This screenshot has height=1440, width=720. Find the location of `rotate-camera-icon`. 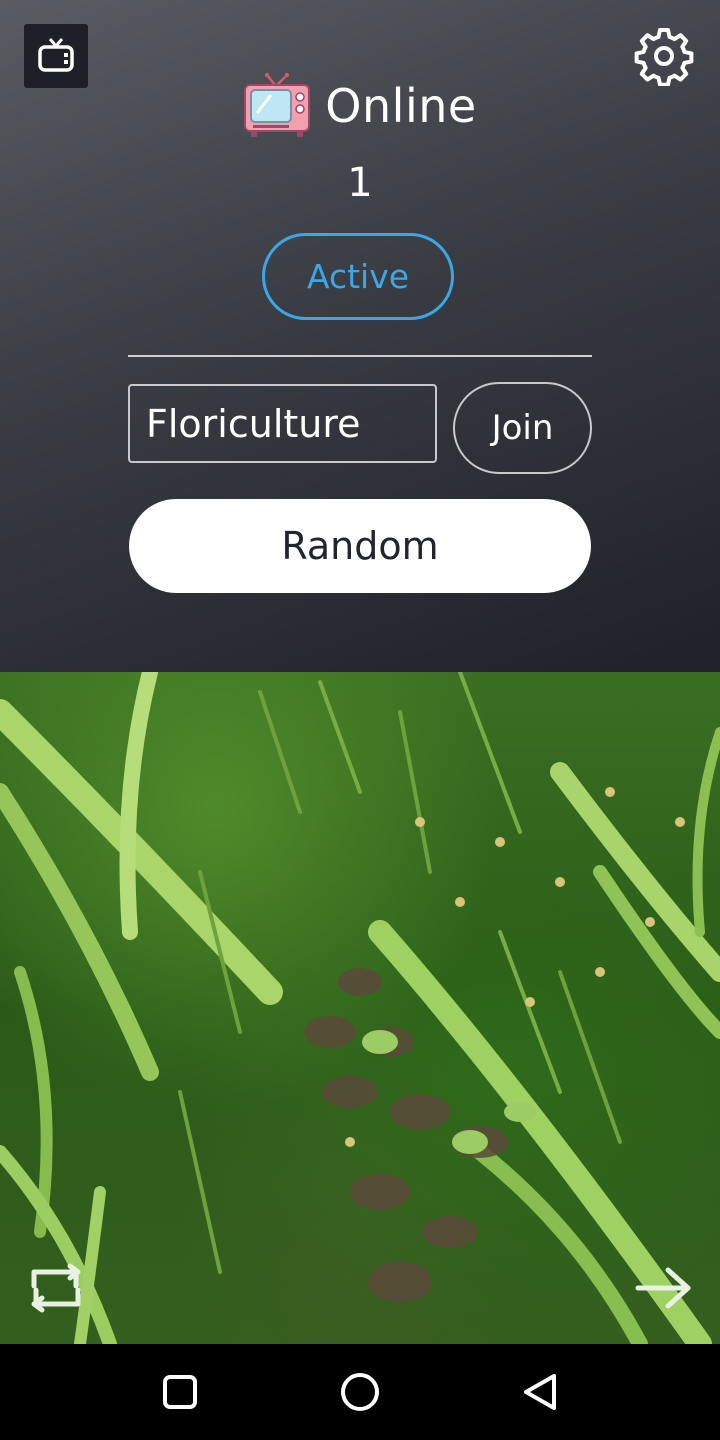

rotate-camera-icon is located at coordinates (56, 1288).